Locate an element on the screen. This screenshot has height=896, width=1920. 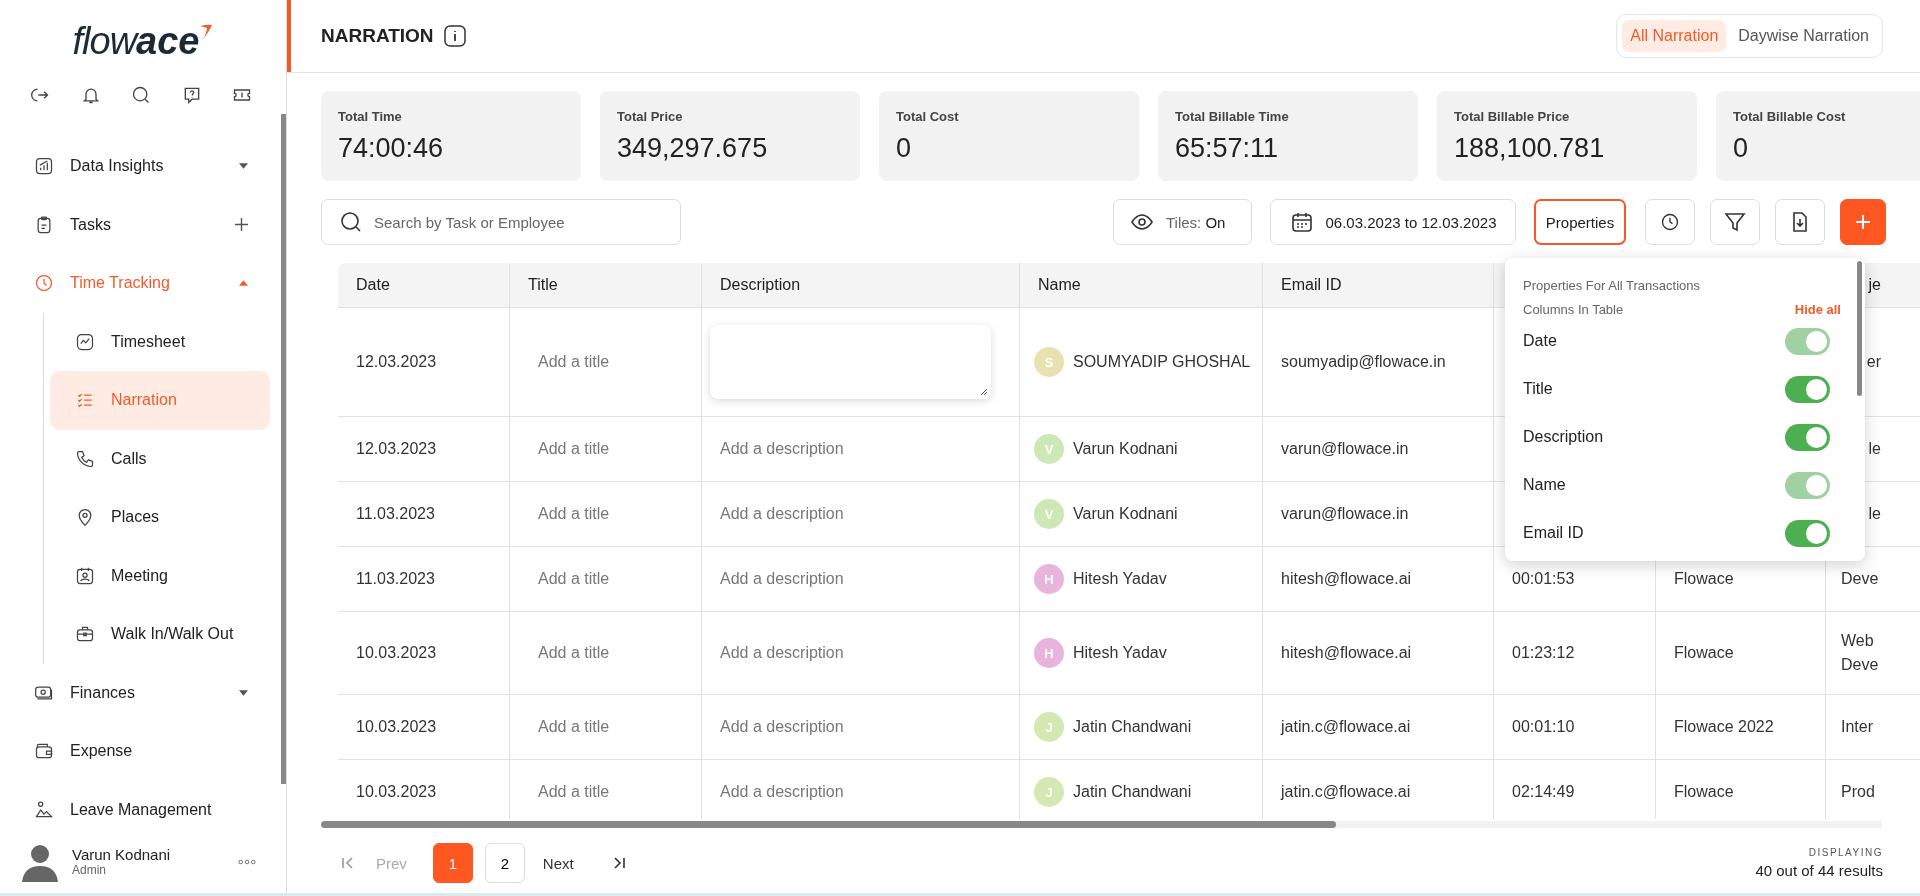
avatar: S is located at coordinates (1049, 362).